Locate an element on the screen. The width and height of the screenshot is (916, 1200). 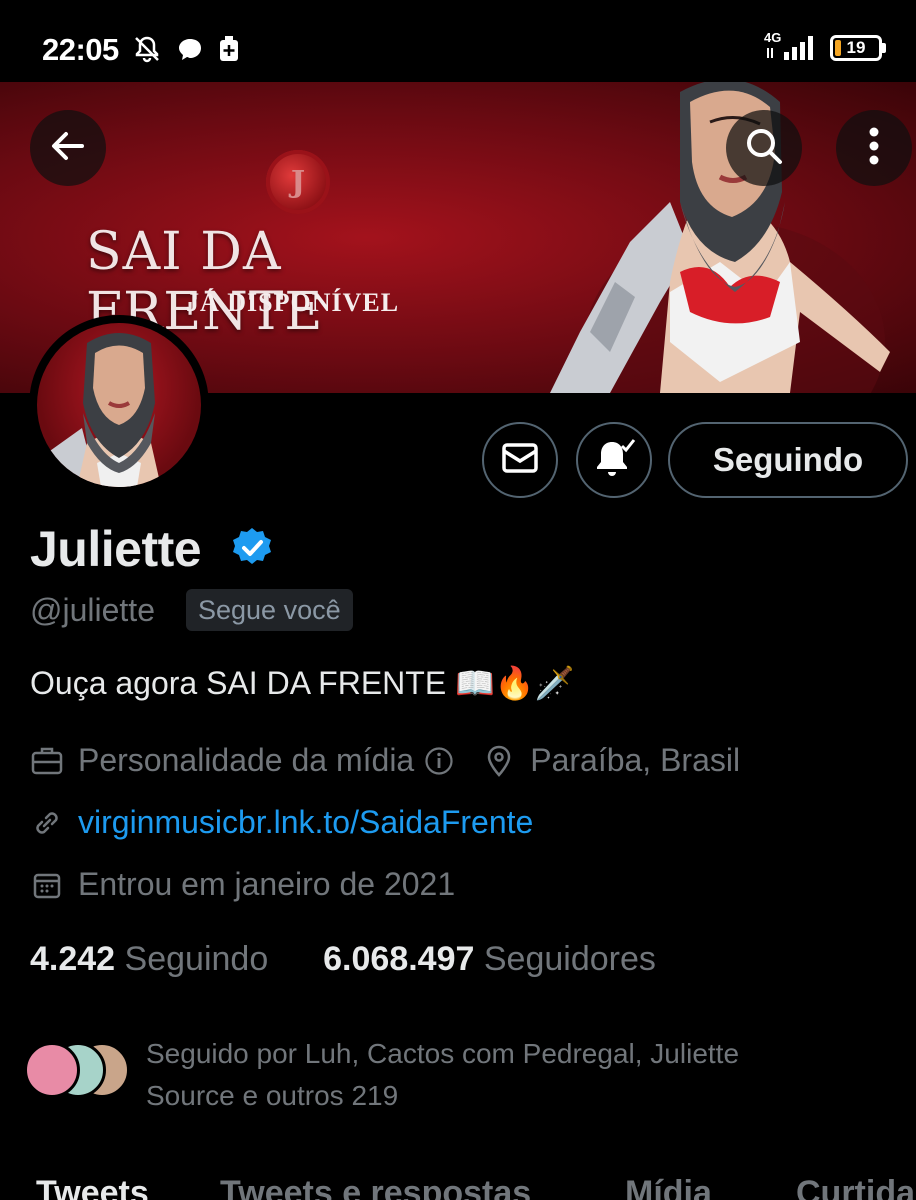
joined-row: Entrou em janeiro de 2021 is located at coordinates (242, 884).